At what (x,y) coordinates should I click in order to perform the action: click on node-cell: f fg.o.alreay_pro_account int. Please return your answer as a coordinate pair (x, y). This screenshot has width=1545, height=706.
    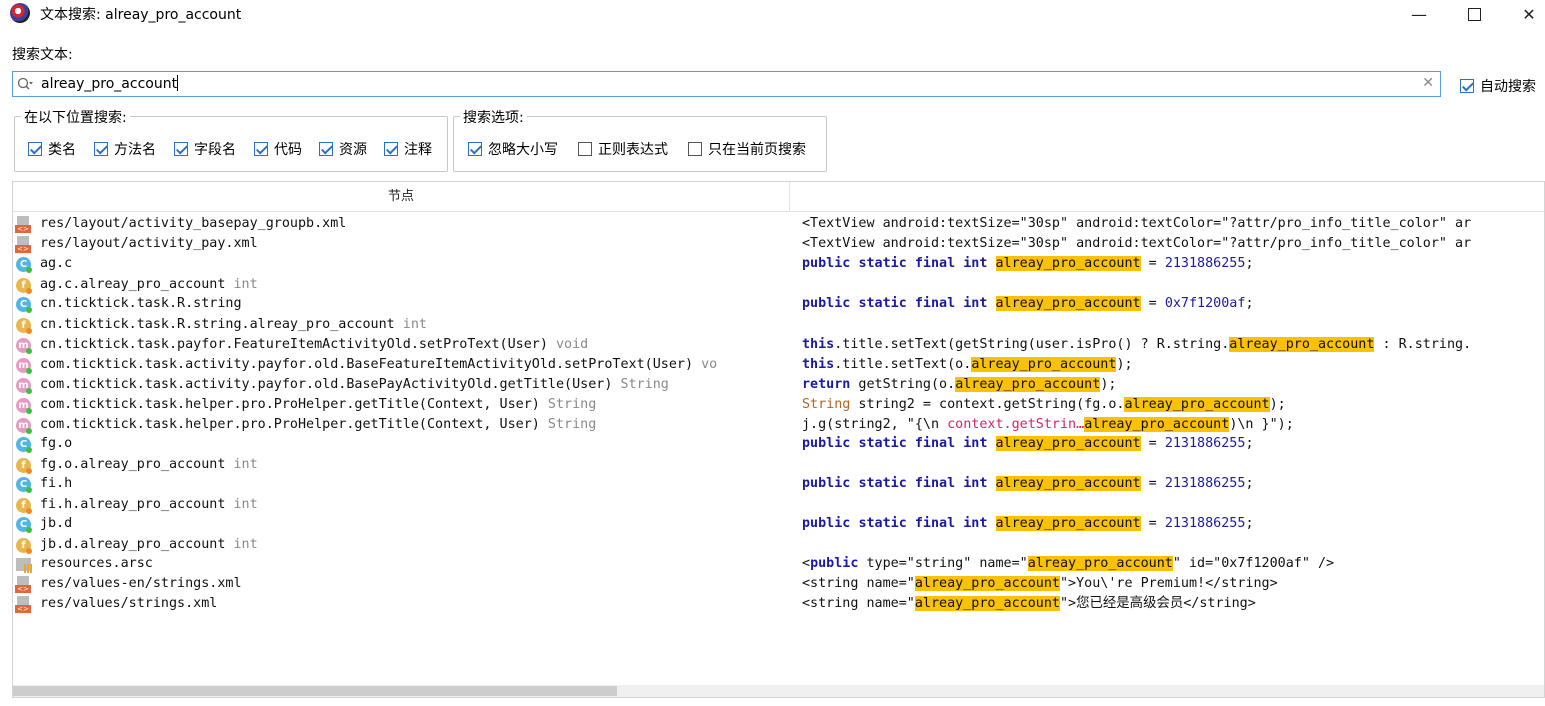
    Looking at the image, I should click on (402, 465).